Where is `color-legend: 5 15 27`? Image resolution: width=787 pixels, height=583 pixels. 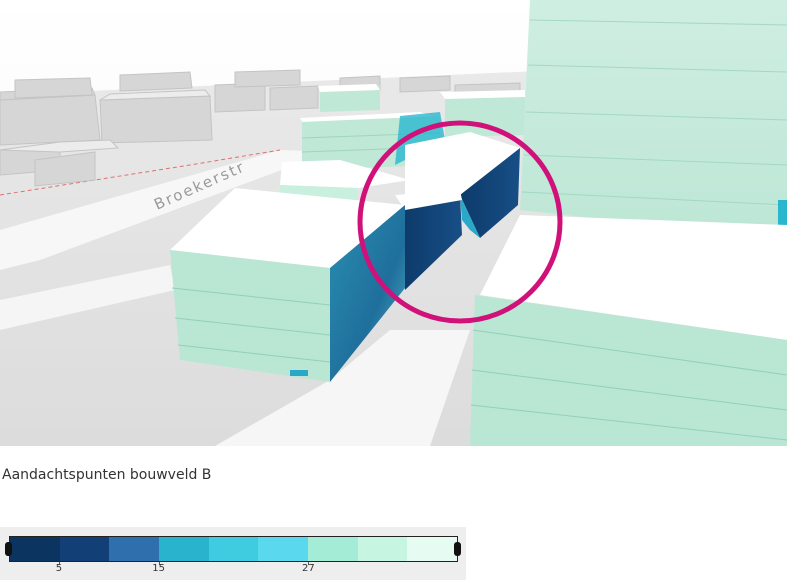 color-legend: 5 15 27 is located at coordinates (233, 553).